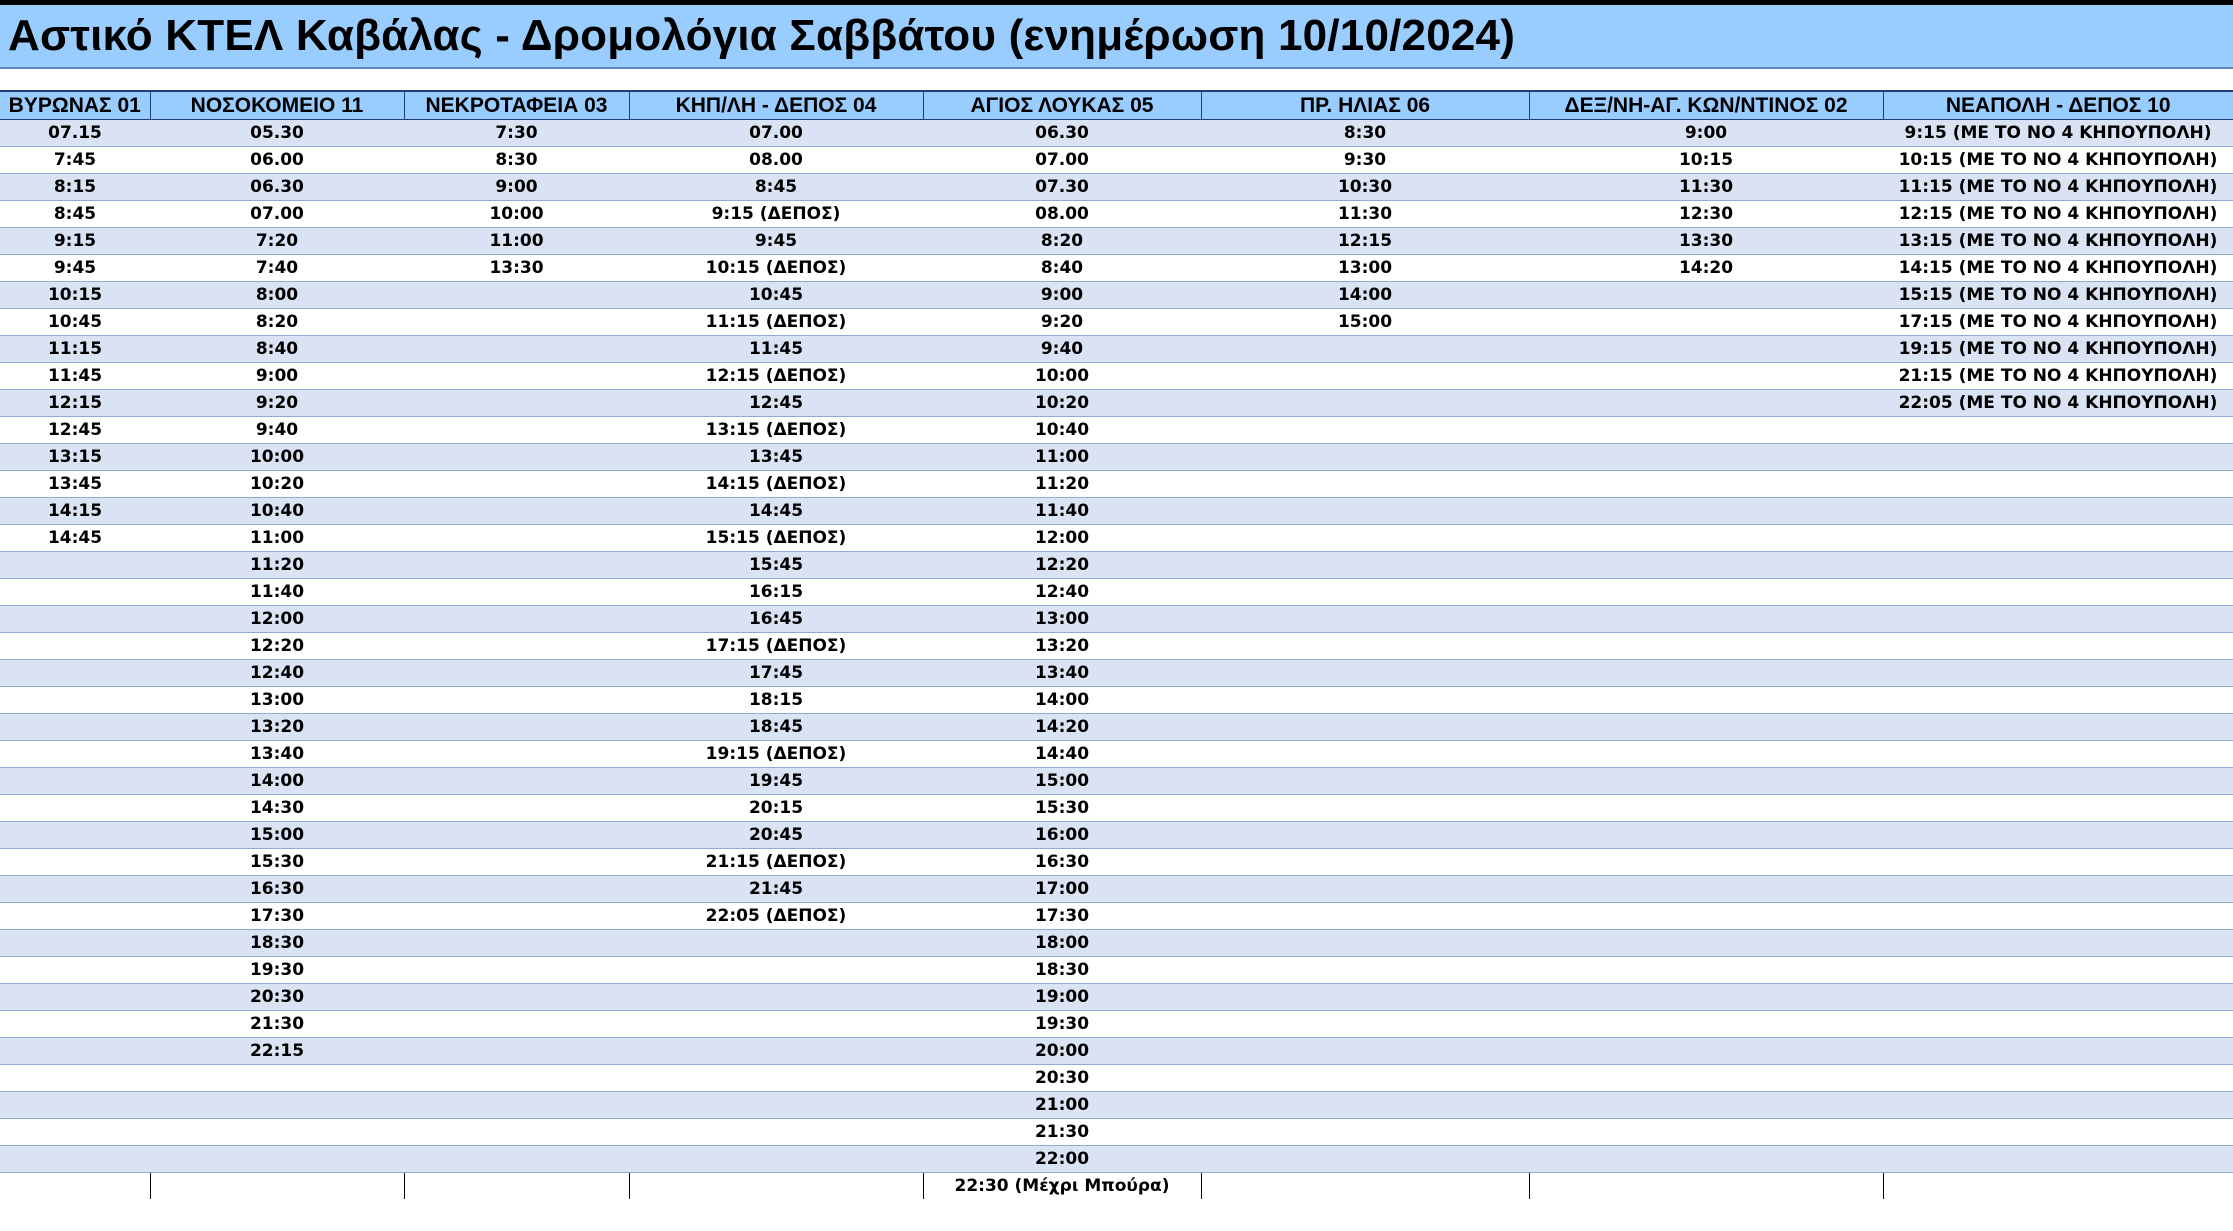  Describe the element at coordinates (1116, 79) in the screenshot. I see `spacer` at that location.